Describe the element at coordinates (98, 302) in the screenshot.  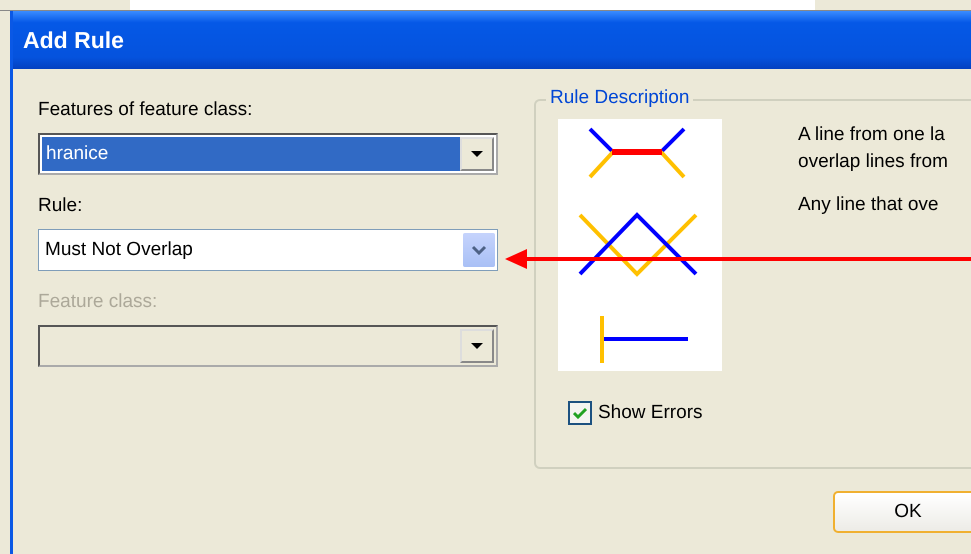
I see `field-label: Feature class:` at that location.